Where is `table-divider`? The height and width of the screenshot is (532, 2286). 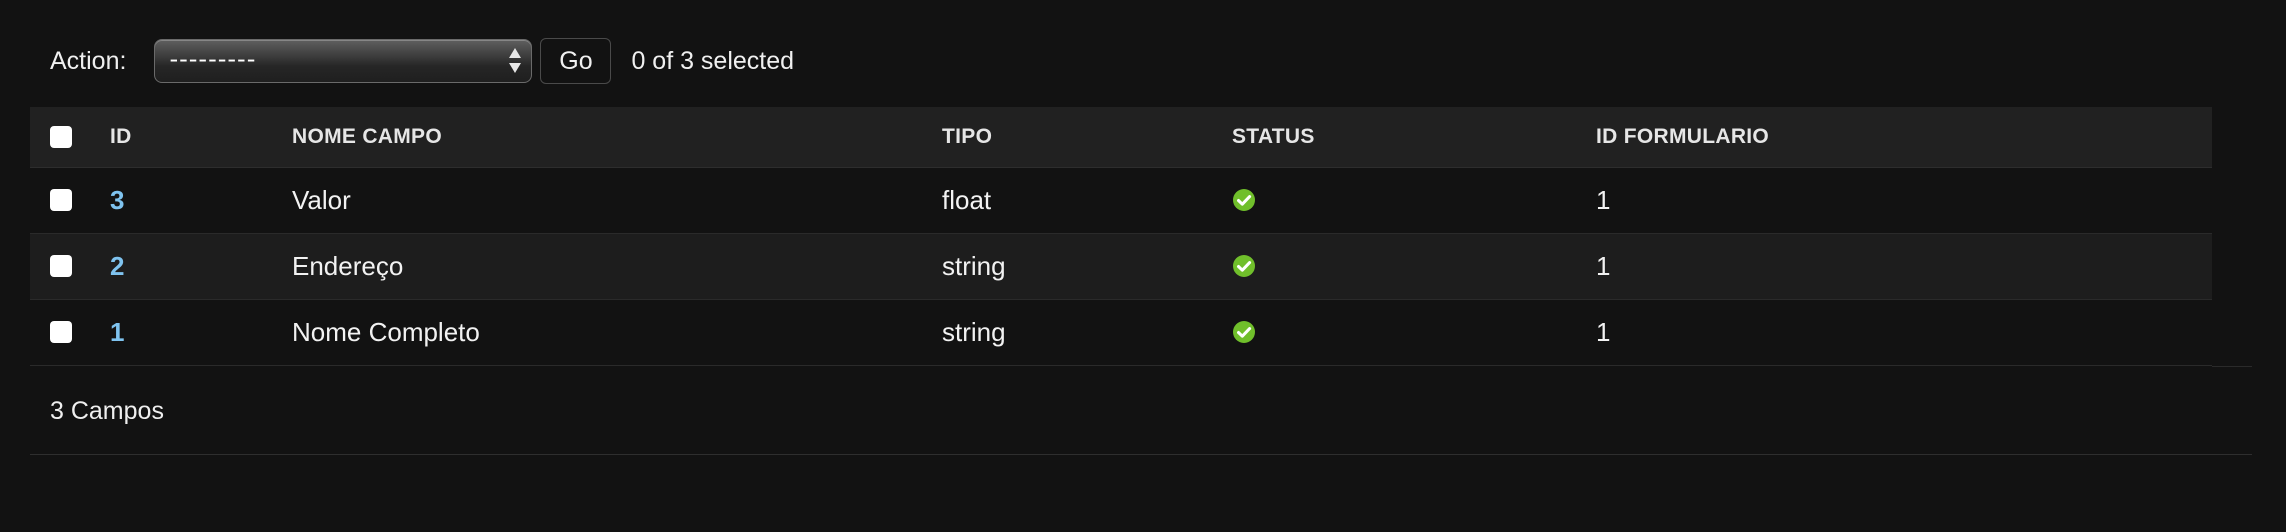 table-divider is located at coordinates (2232, 366).